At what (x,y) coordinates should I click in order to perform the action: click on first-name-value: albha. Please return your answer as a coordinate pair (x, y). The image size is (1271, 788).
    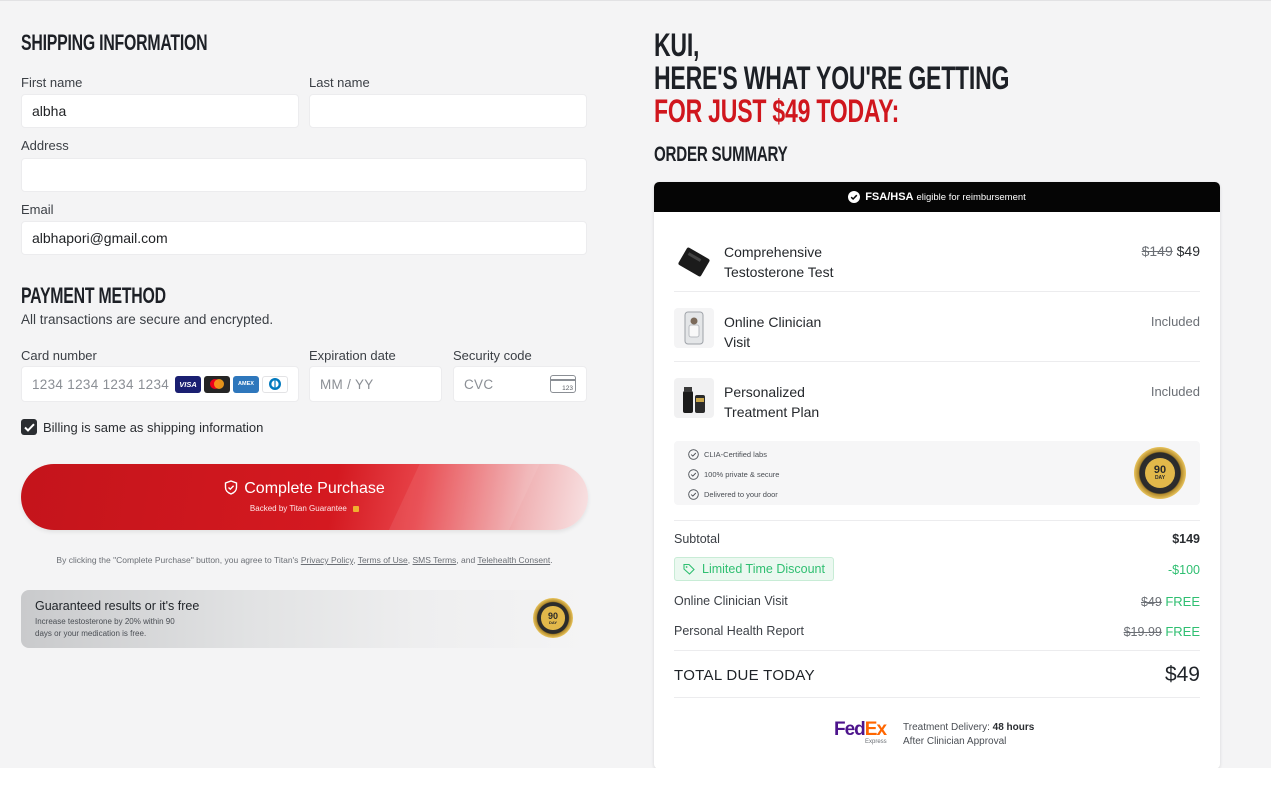
    Looking at the image, I should click on (49, 111).